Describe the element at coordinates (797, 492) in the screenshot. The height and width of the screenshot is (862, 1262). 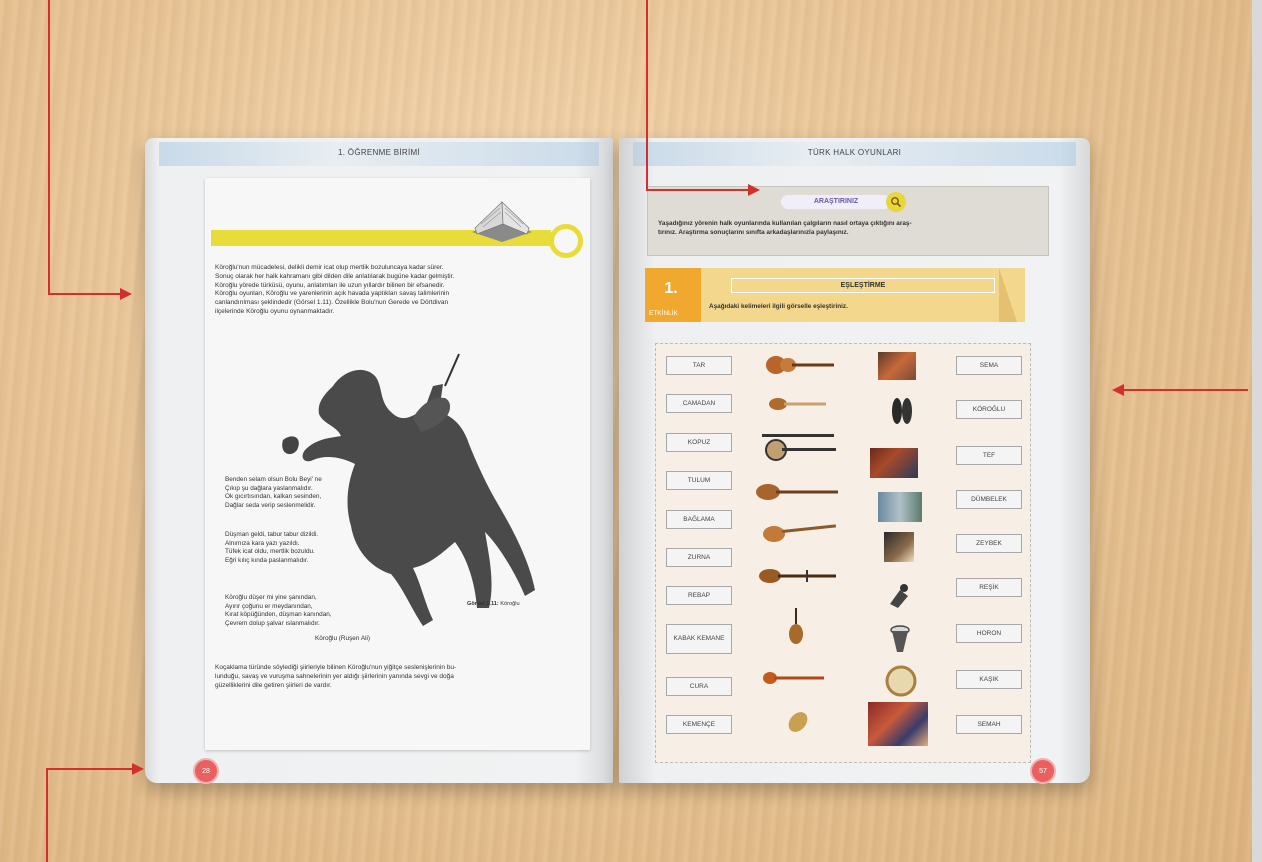
I see `tulum-instrument-image` at that location.